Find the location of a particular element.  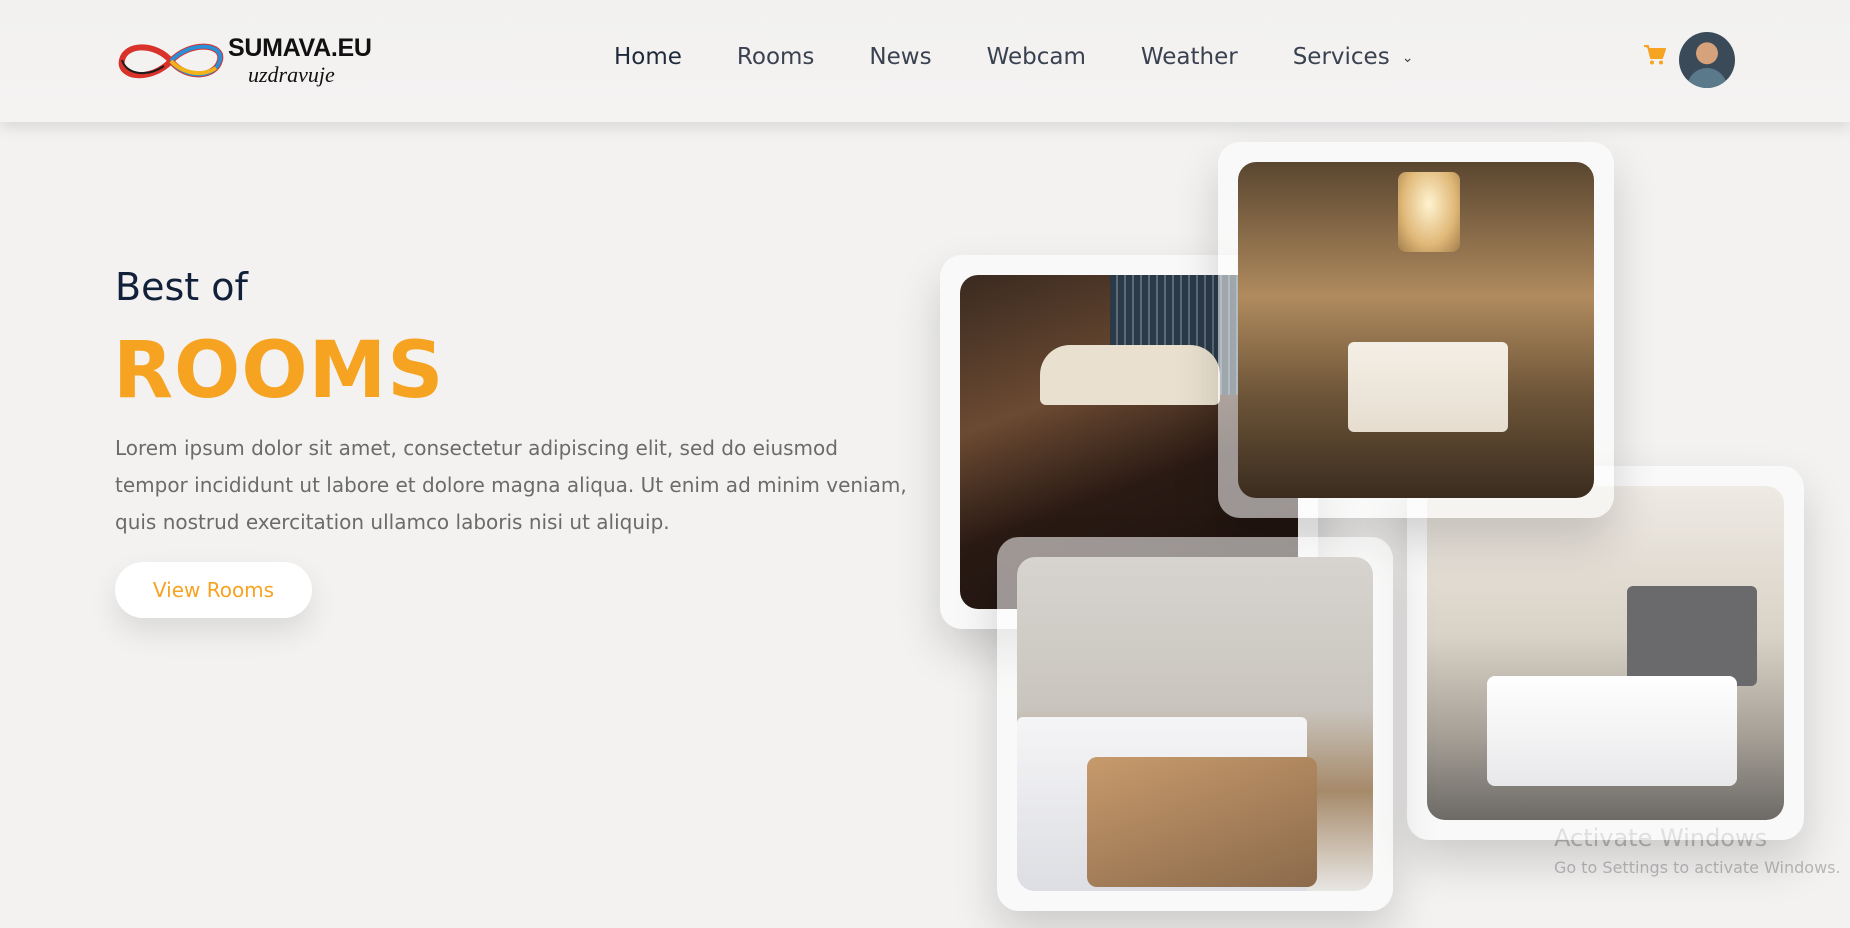

nav-services: Services ⌄ is located at coordinates (1353, 57).